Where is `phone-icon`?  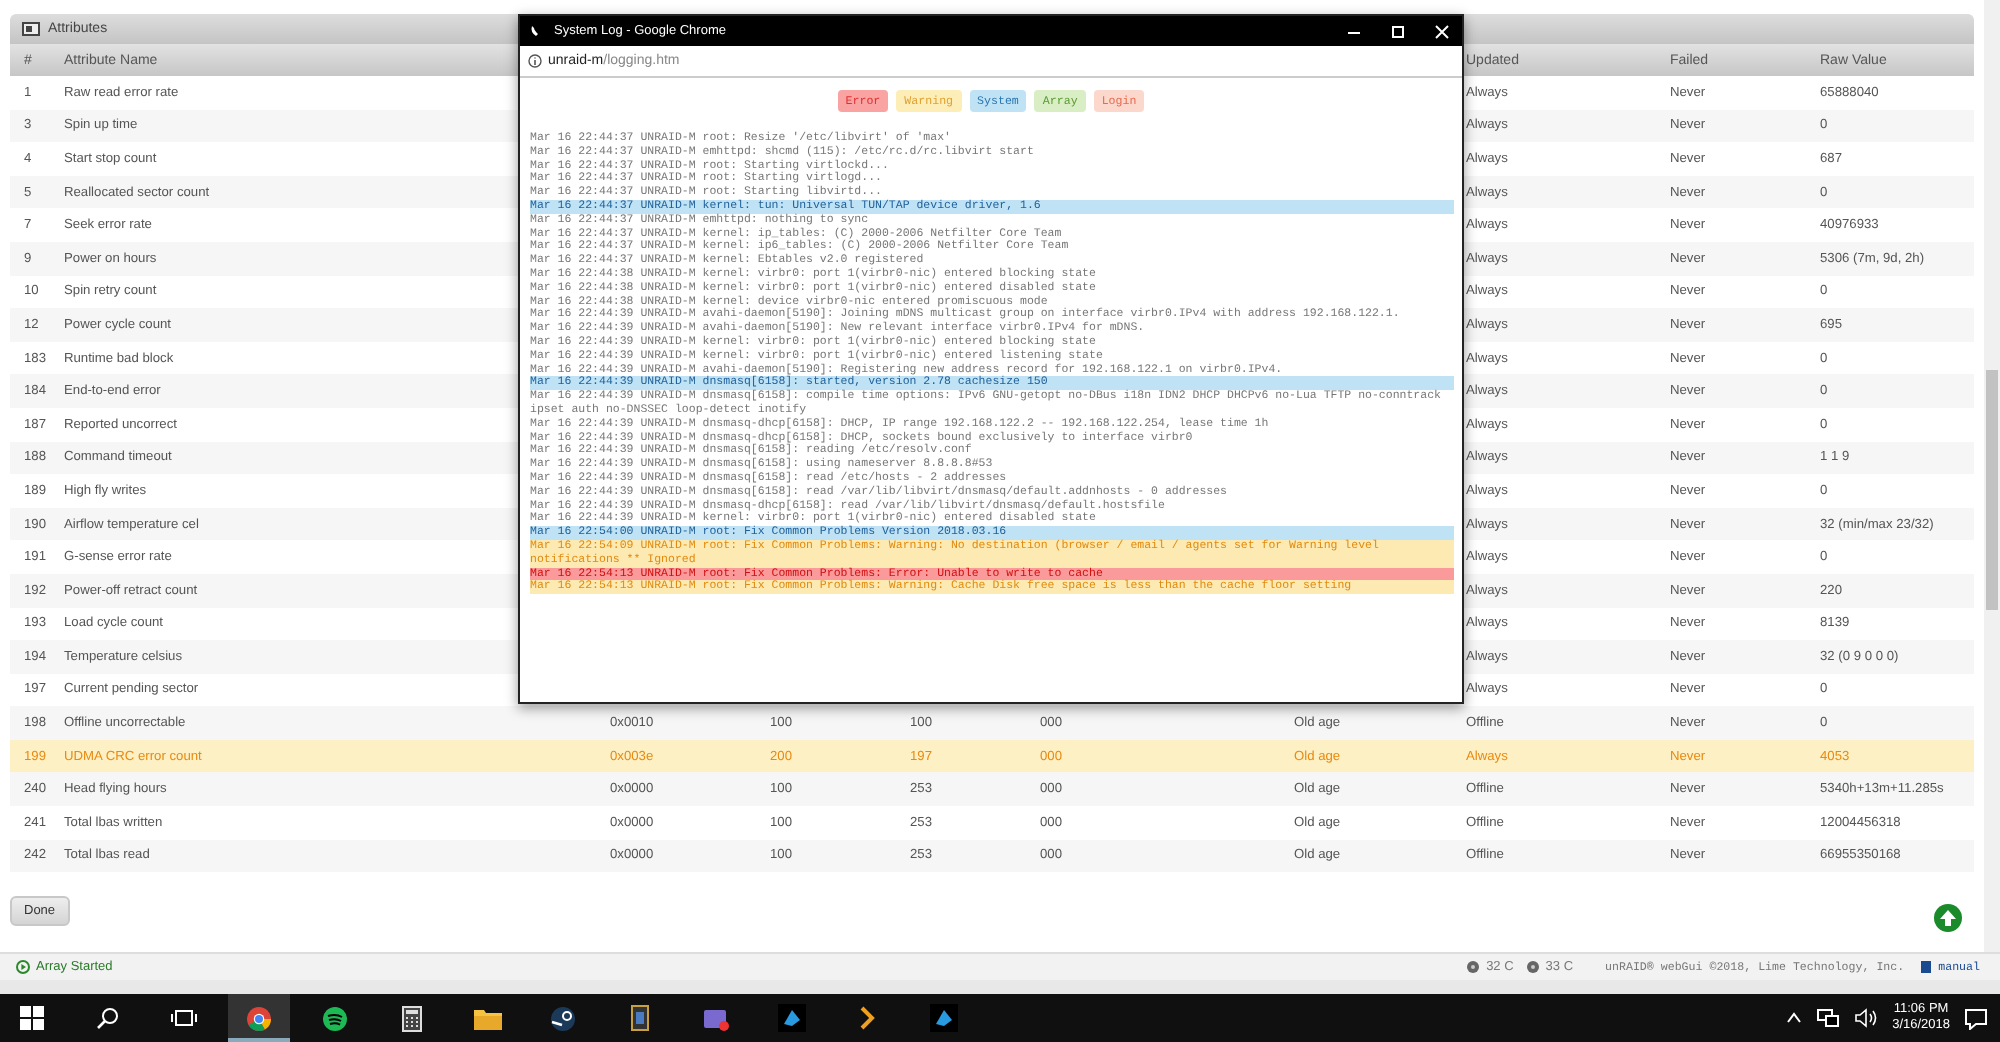 phone-icon is located at coordinates (537, 31).